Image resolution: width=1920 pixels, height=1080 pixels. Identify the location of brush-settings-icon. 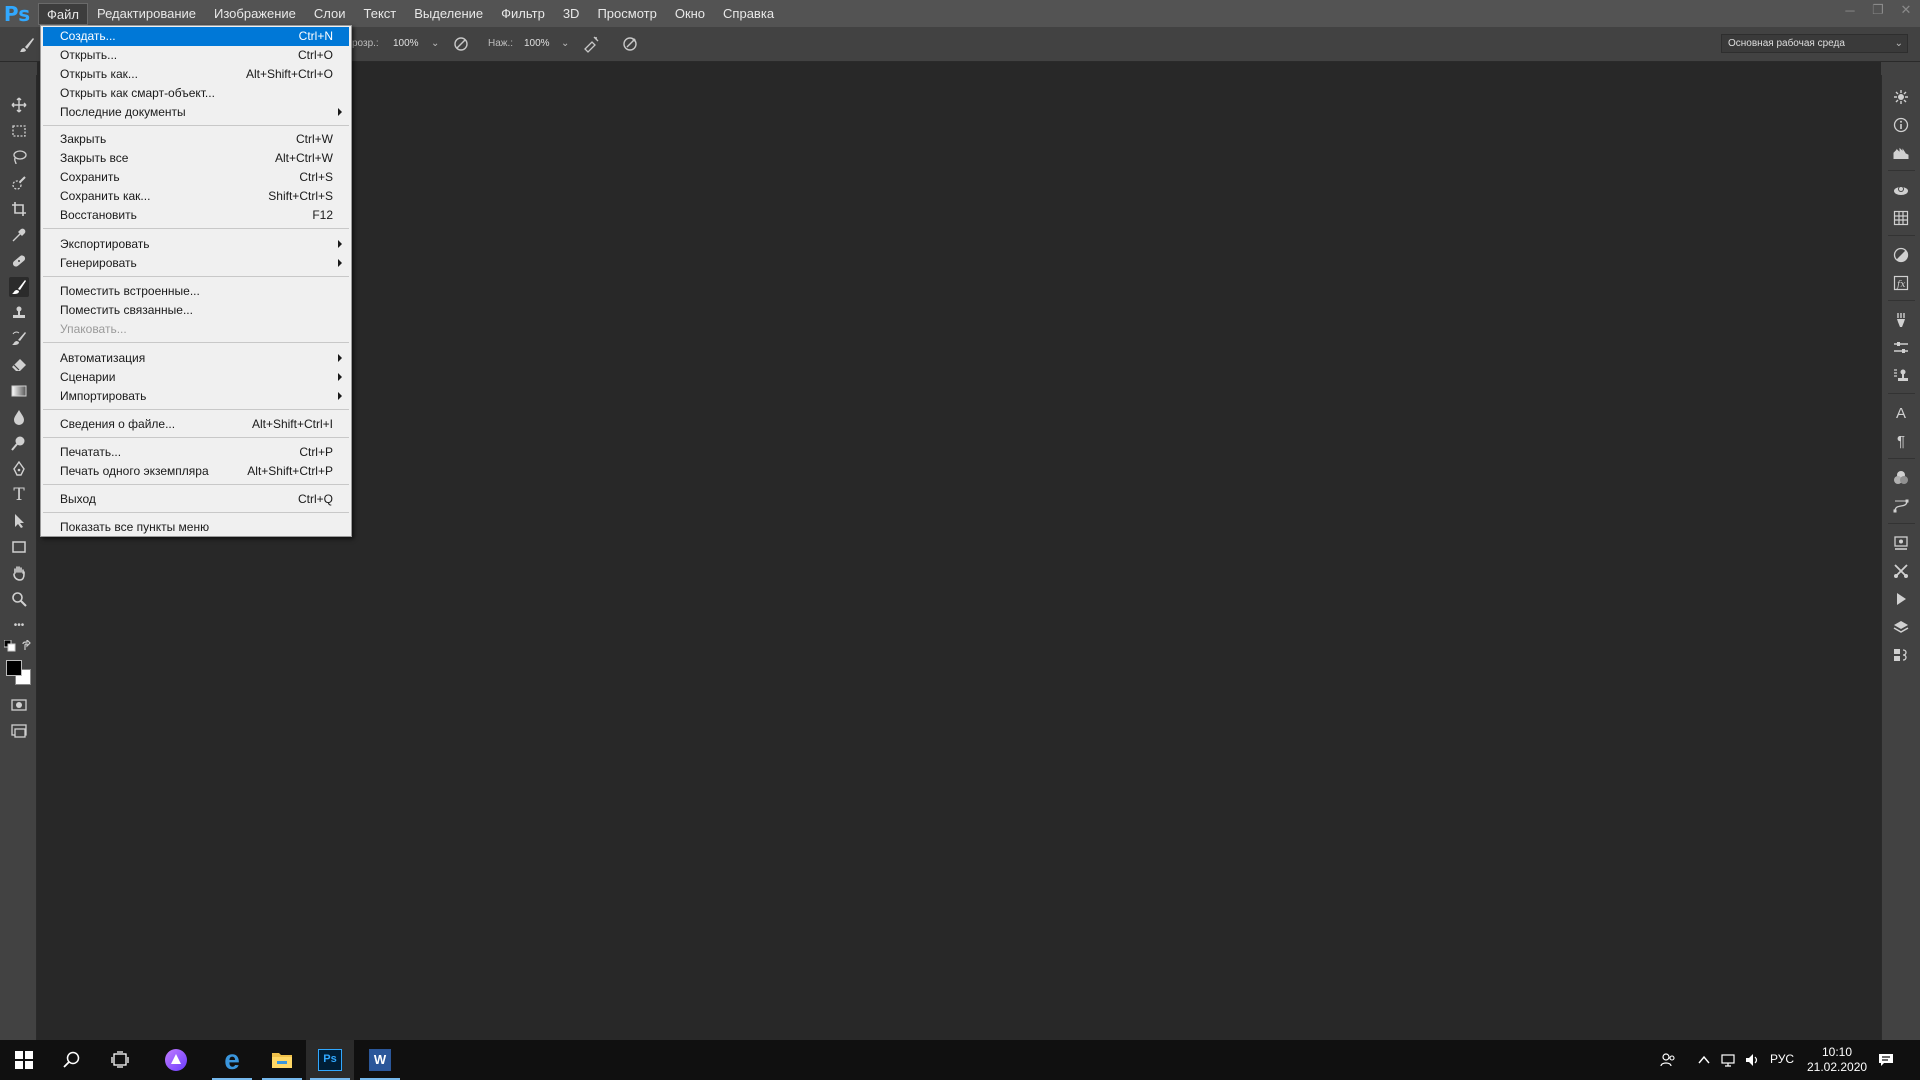
(1901, 320).